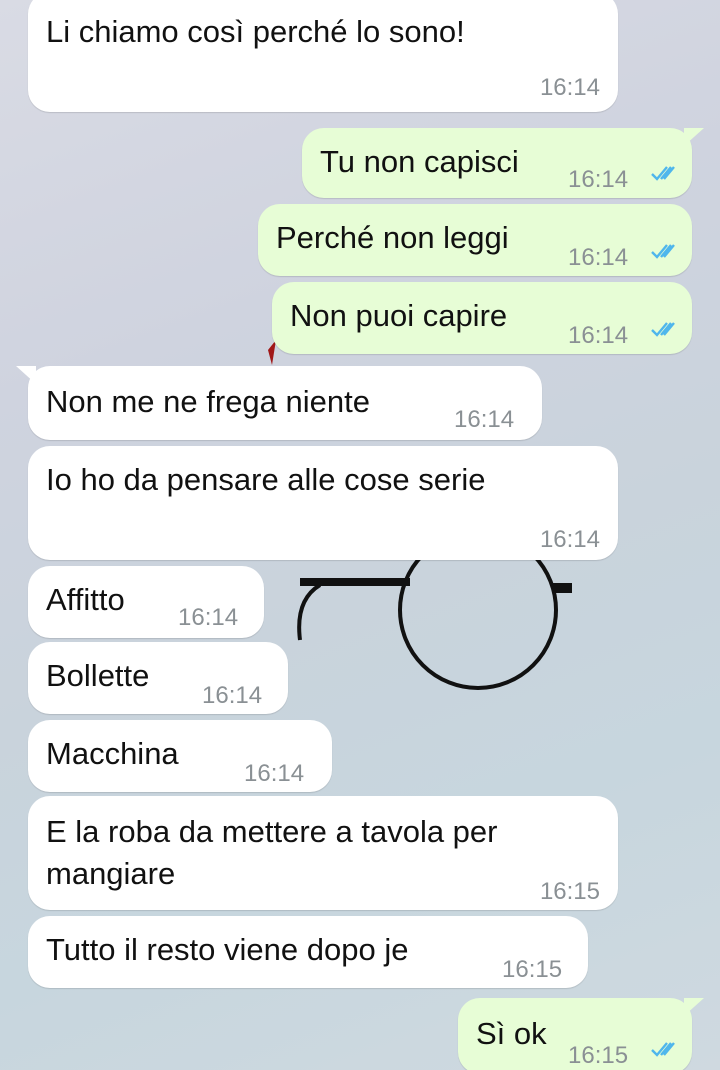 Image resolution: width=720 pixels, height=1070 pixels. I want to click on message-text-line2: mangiare, so click(111, 873).